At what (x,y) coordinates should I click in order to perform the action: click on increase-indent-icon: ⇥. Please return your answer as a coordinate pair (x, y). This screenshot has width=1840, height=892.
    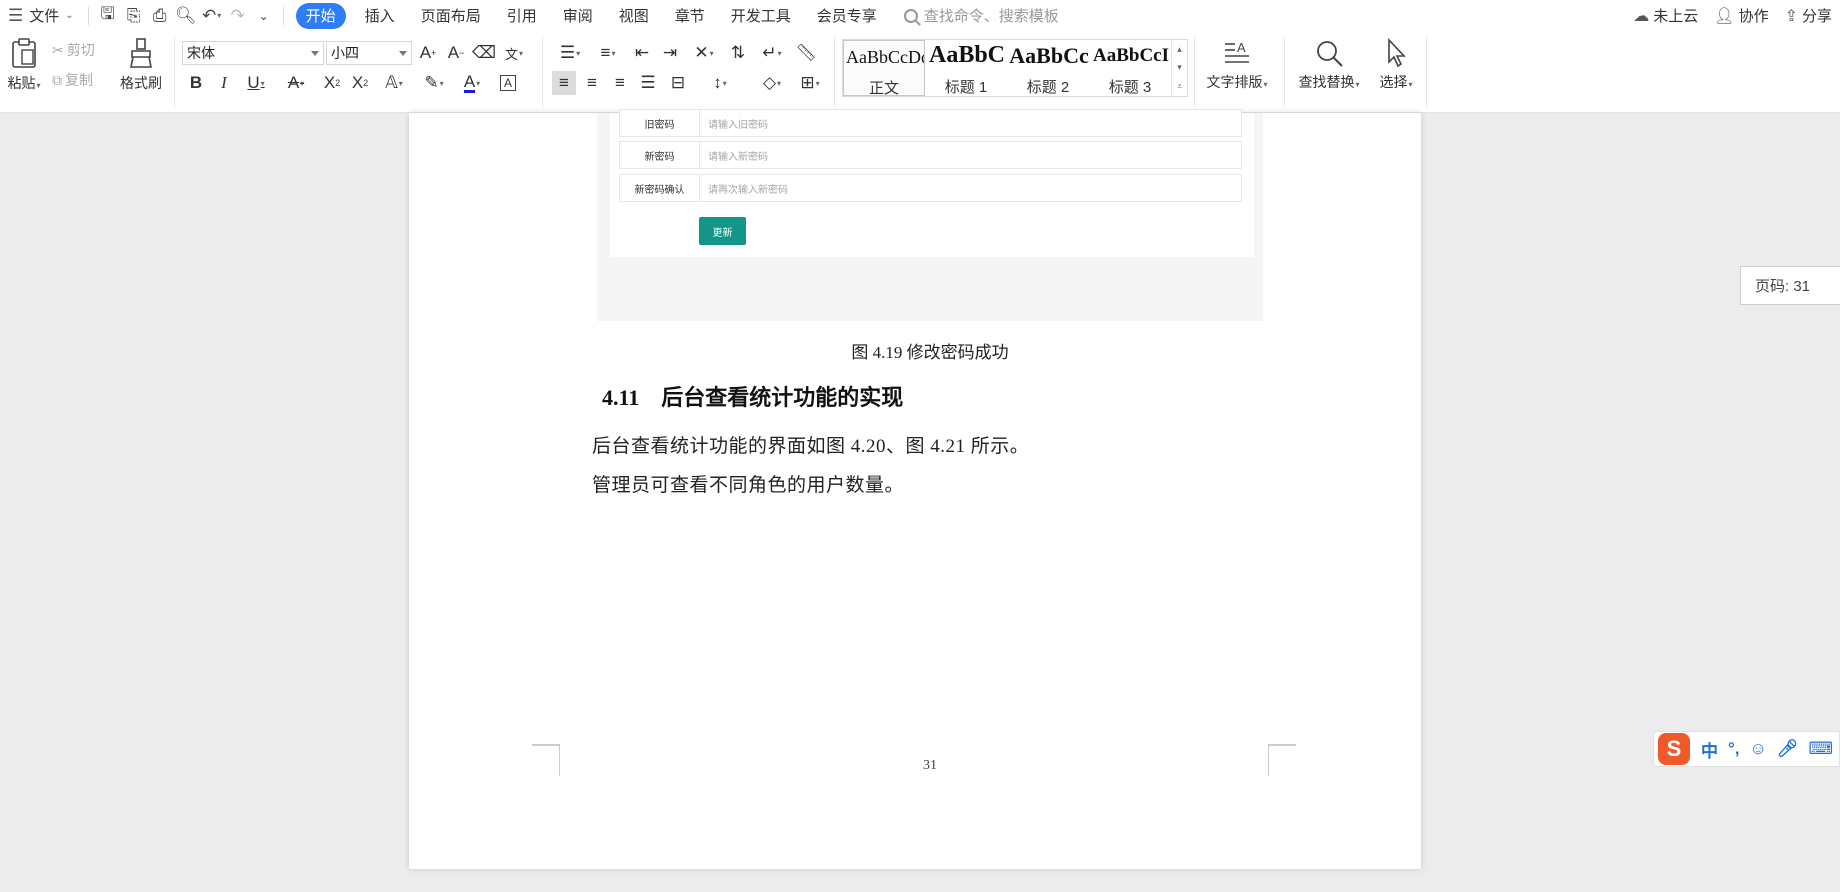
    Looking at the image, I should click on (670, 53).